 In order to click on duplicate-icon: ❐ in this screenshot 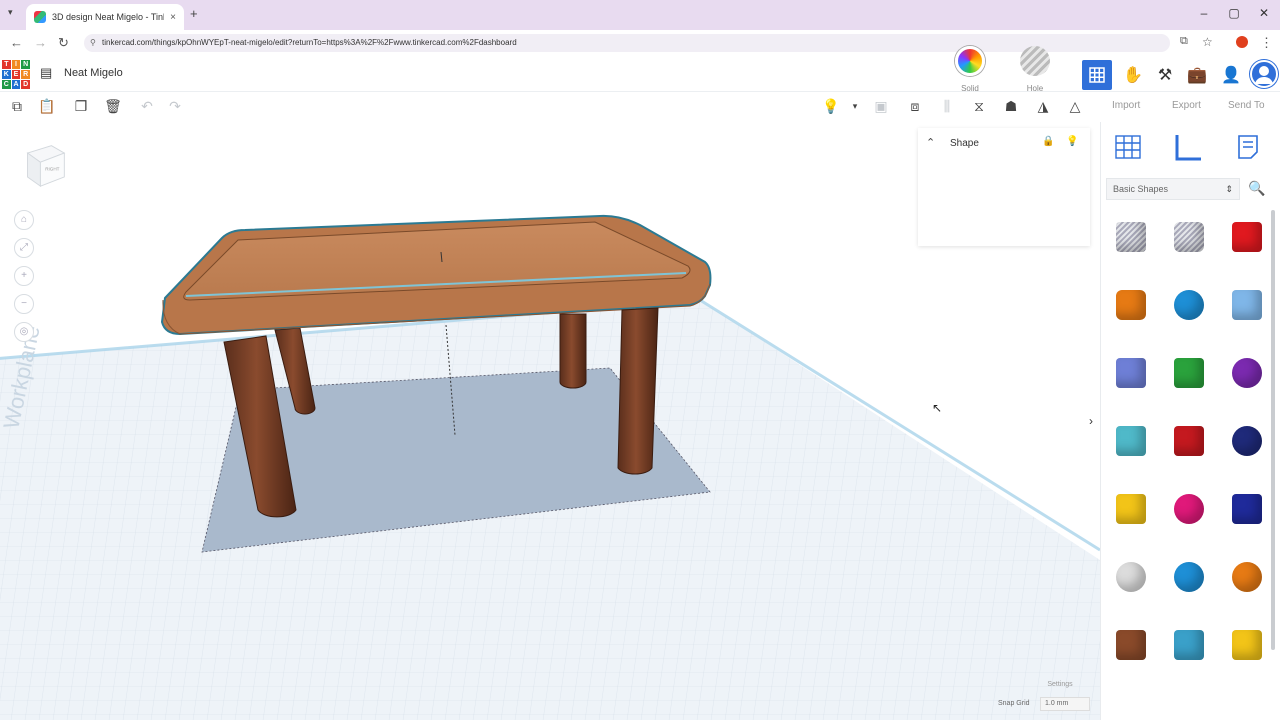, I will do `click(81, 106)`.